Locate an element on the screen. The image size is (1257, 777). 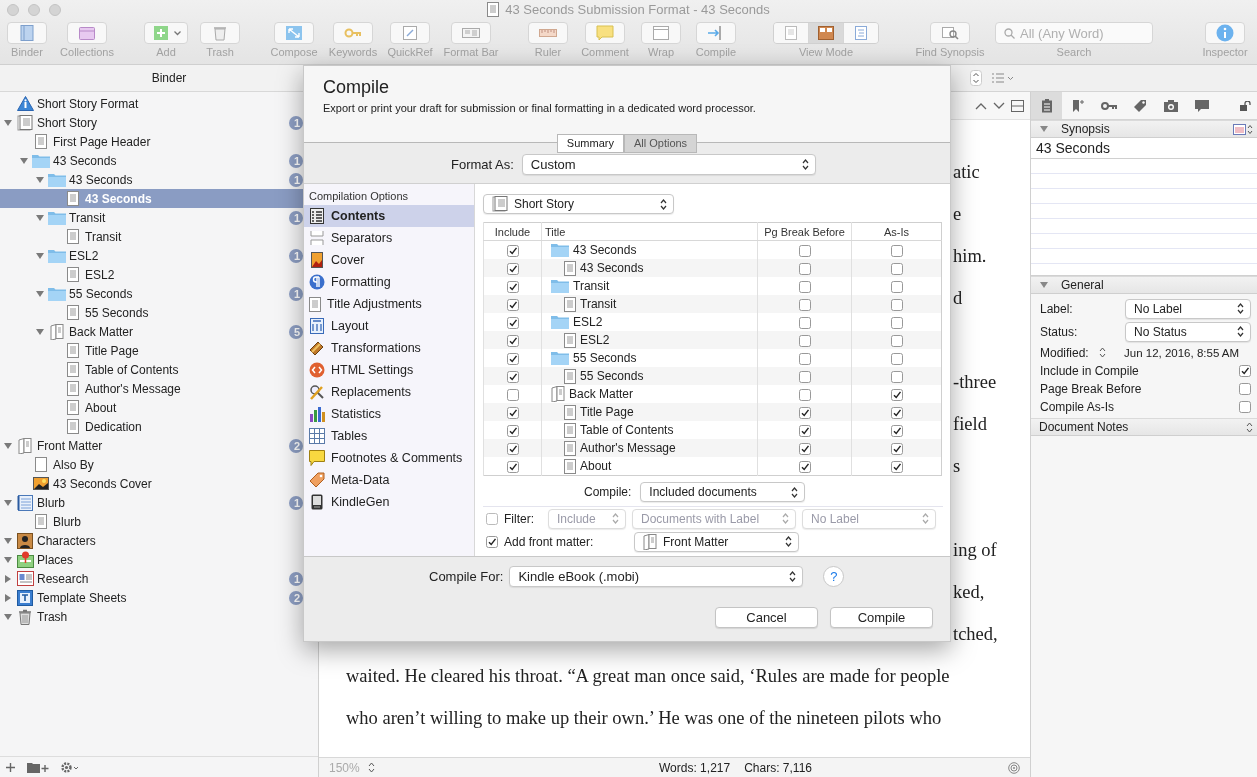
target-icon is located at coordinates (1014, 767).